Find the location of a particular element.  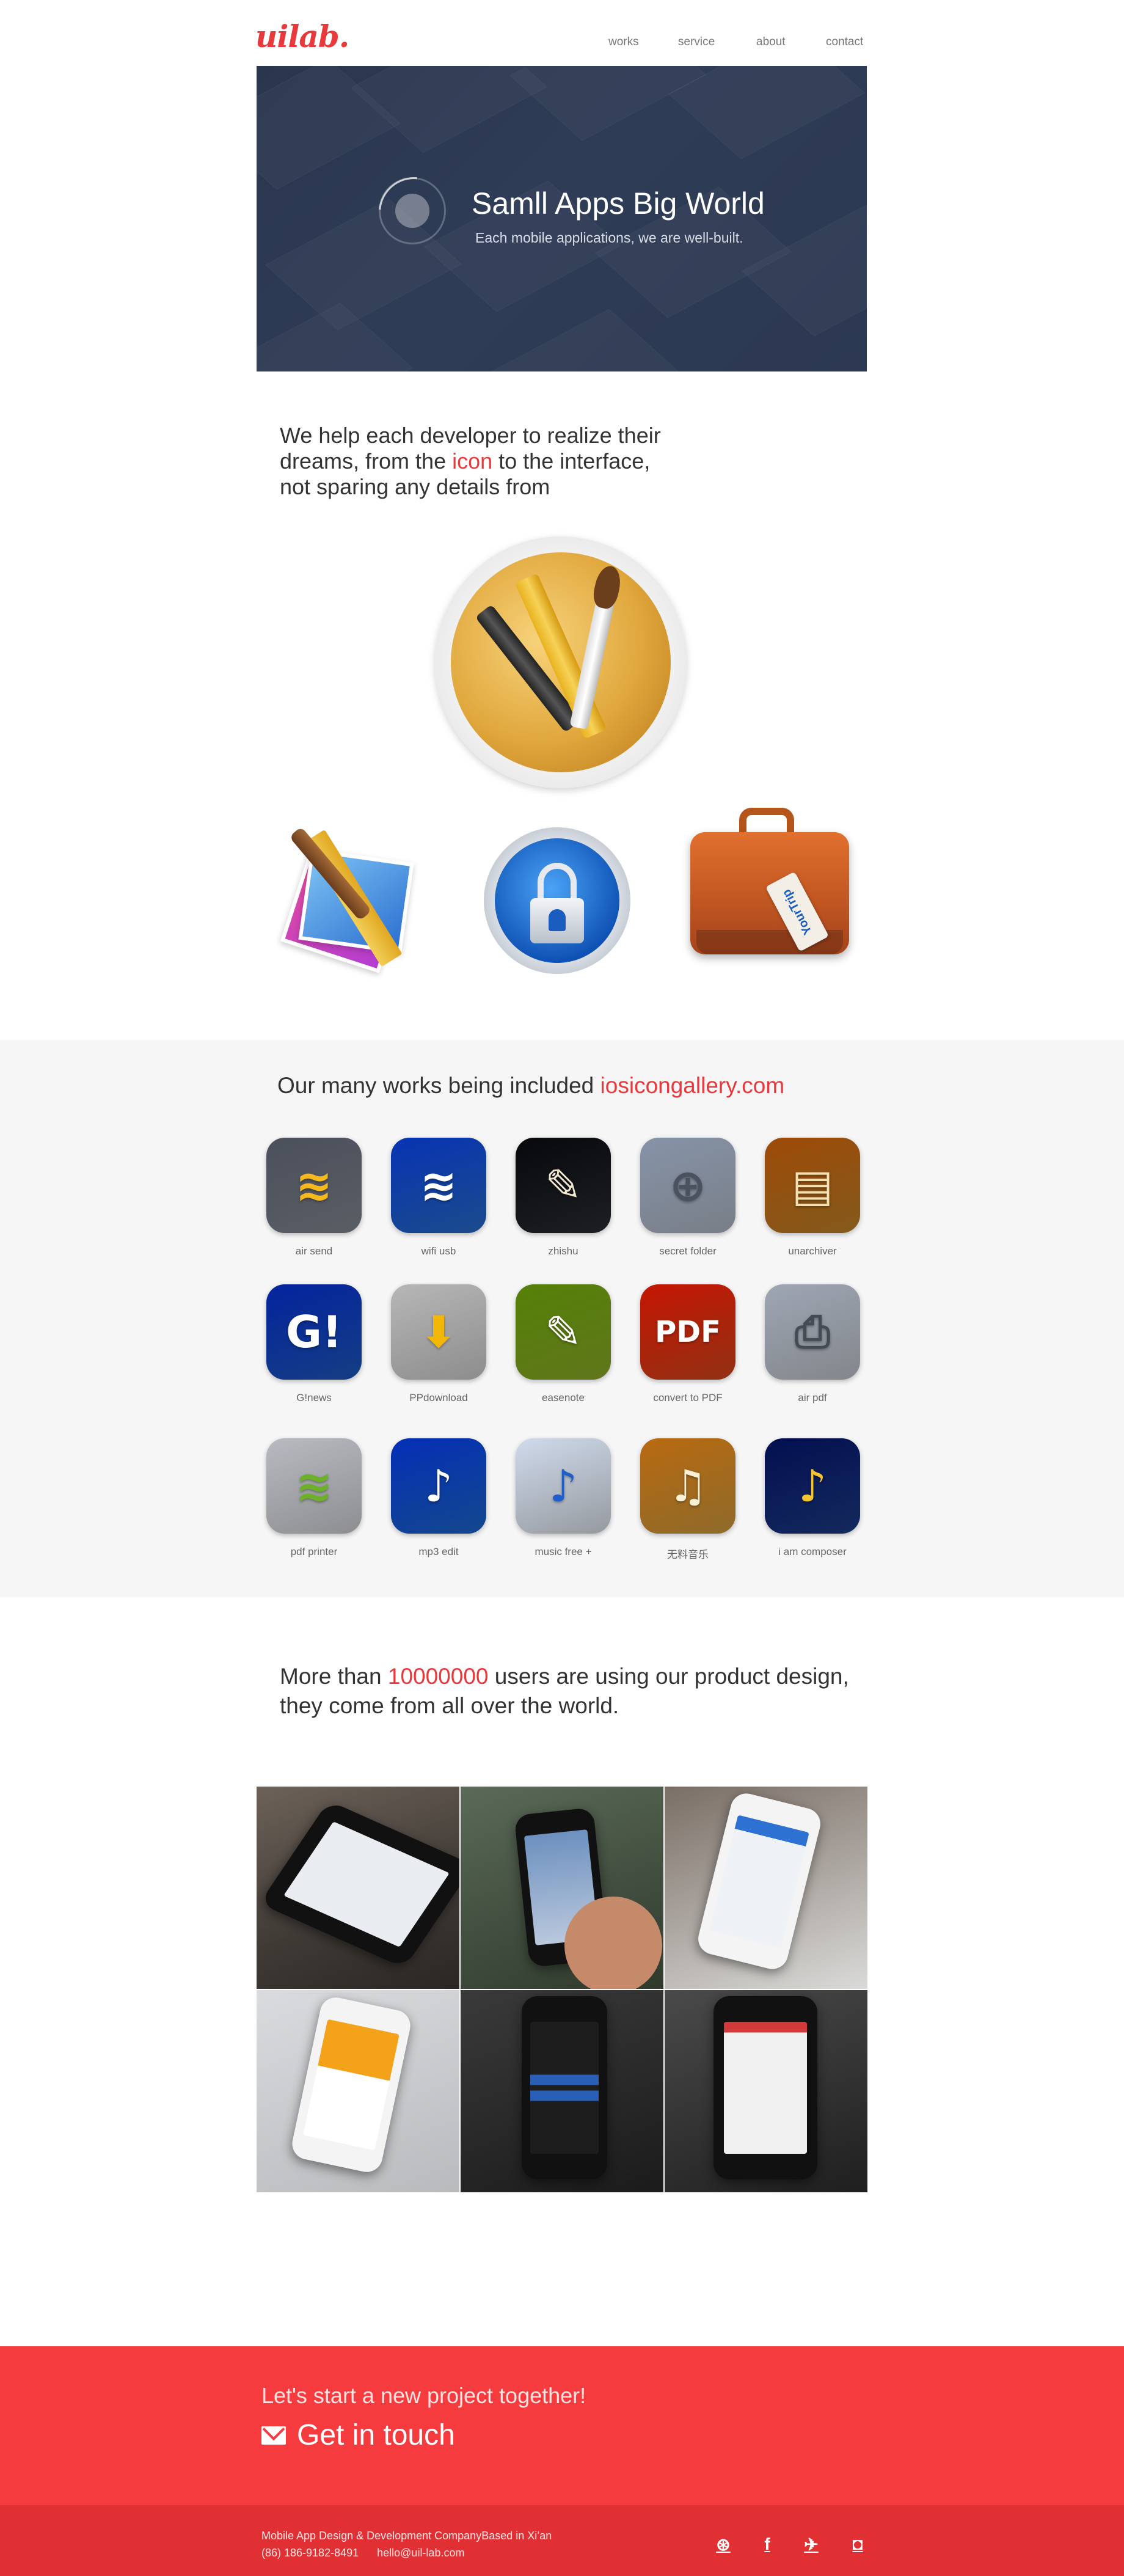

photo-phone-video-app is located at coordinates (766, 2091).